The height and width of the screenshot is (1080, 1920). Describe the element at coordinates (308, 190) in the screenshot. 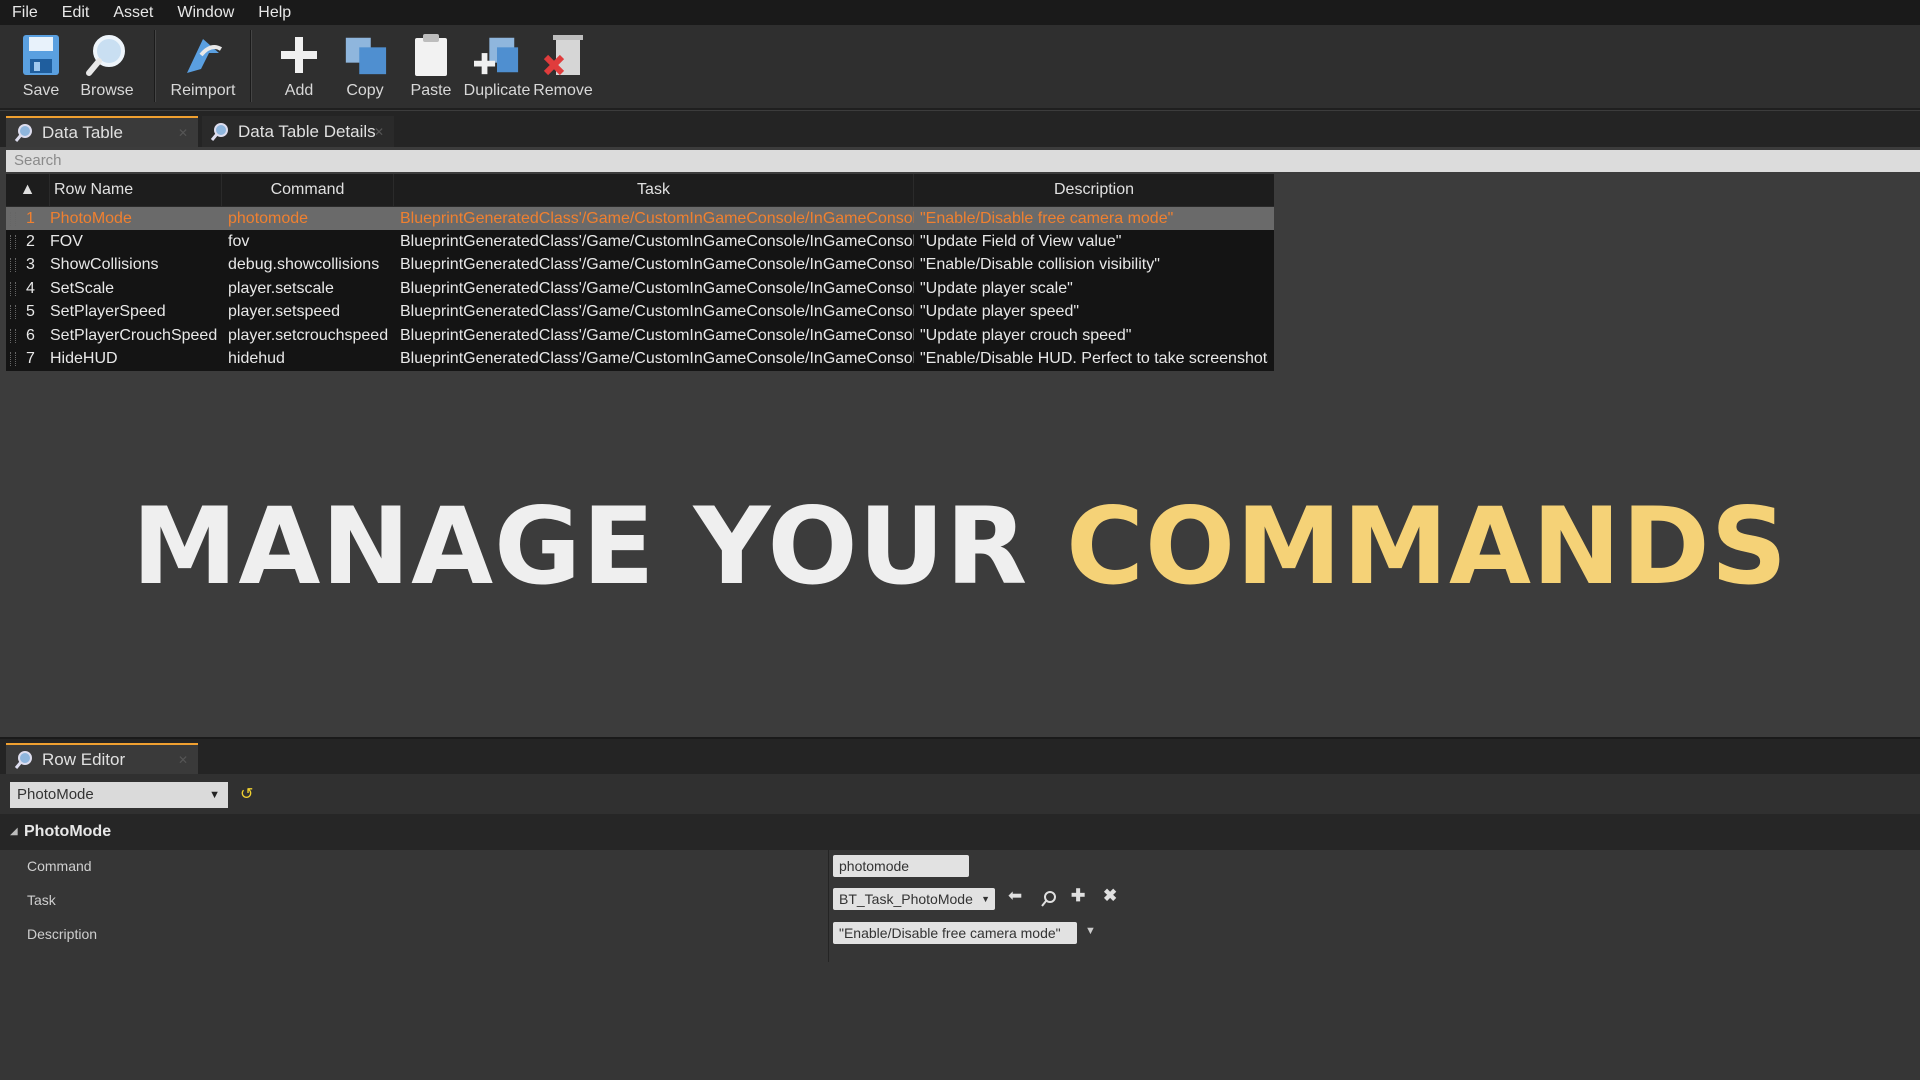

I see `header-command: Command` at that location.